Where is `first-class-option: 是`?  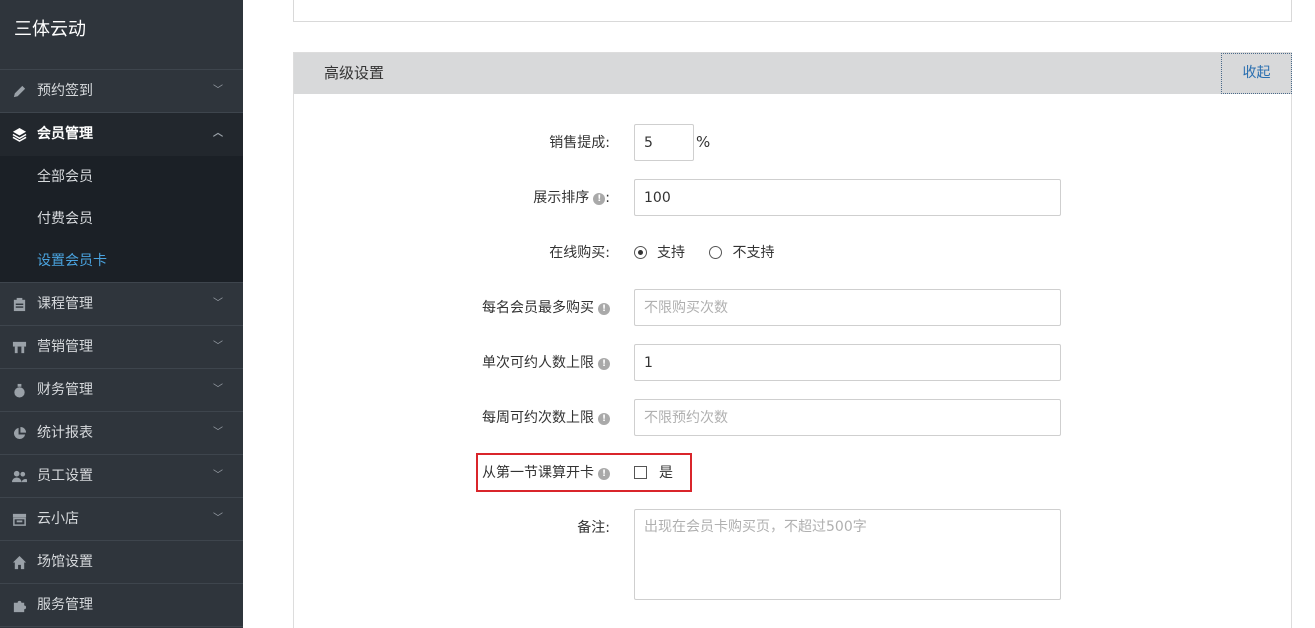
first-class-option: 是 is located at coordinates (653, 473).